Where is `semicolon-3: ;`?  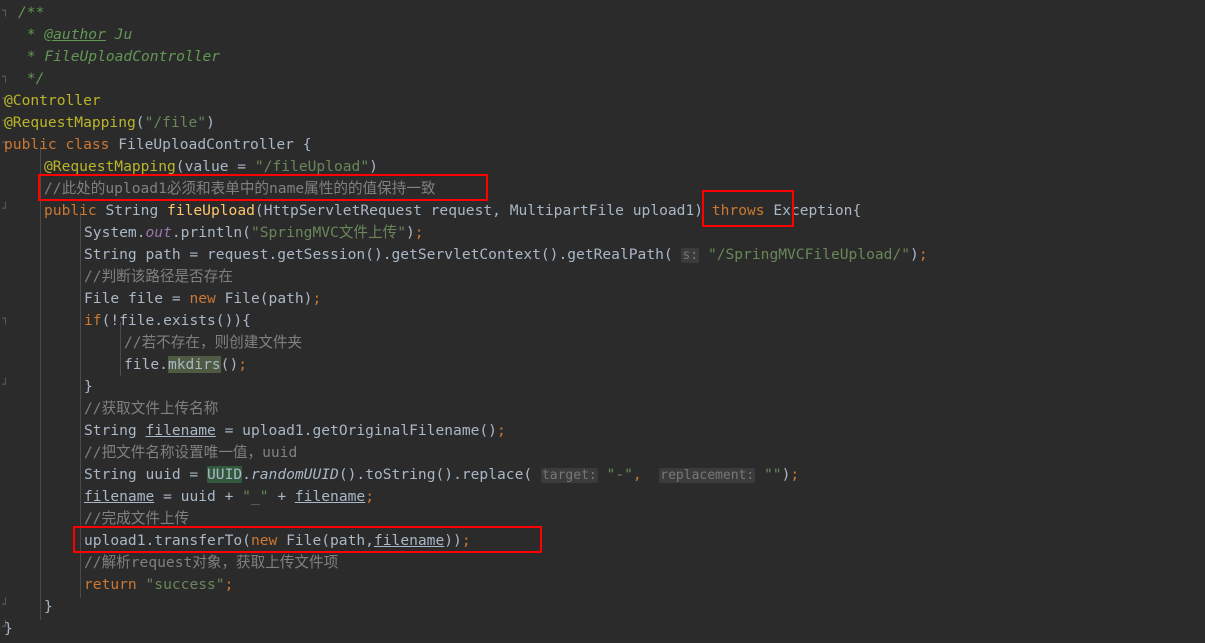
semicolon-3: ; is located at coordinates (317, 298).